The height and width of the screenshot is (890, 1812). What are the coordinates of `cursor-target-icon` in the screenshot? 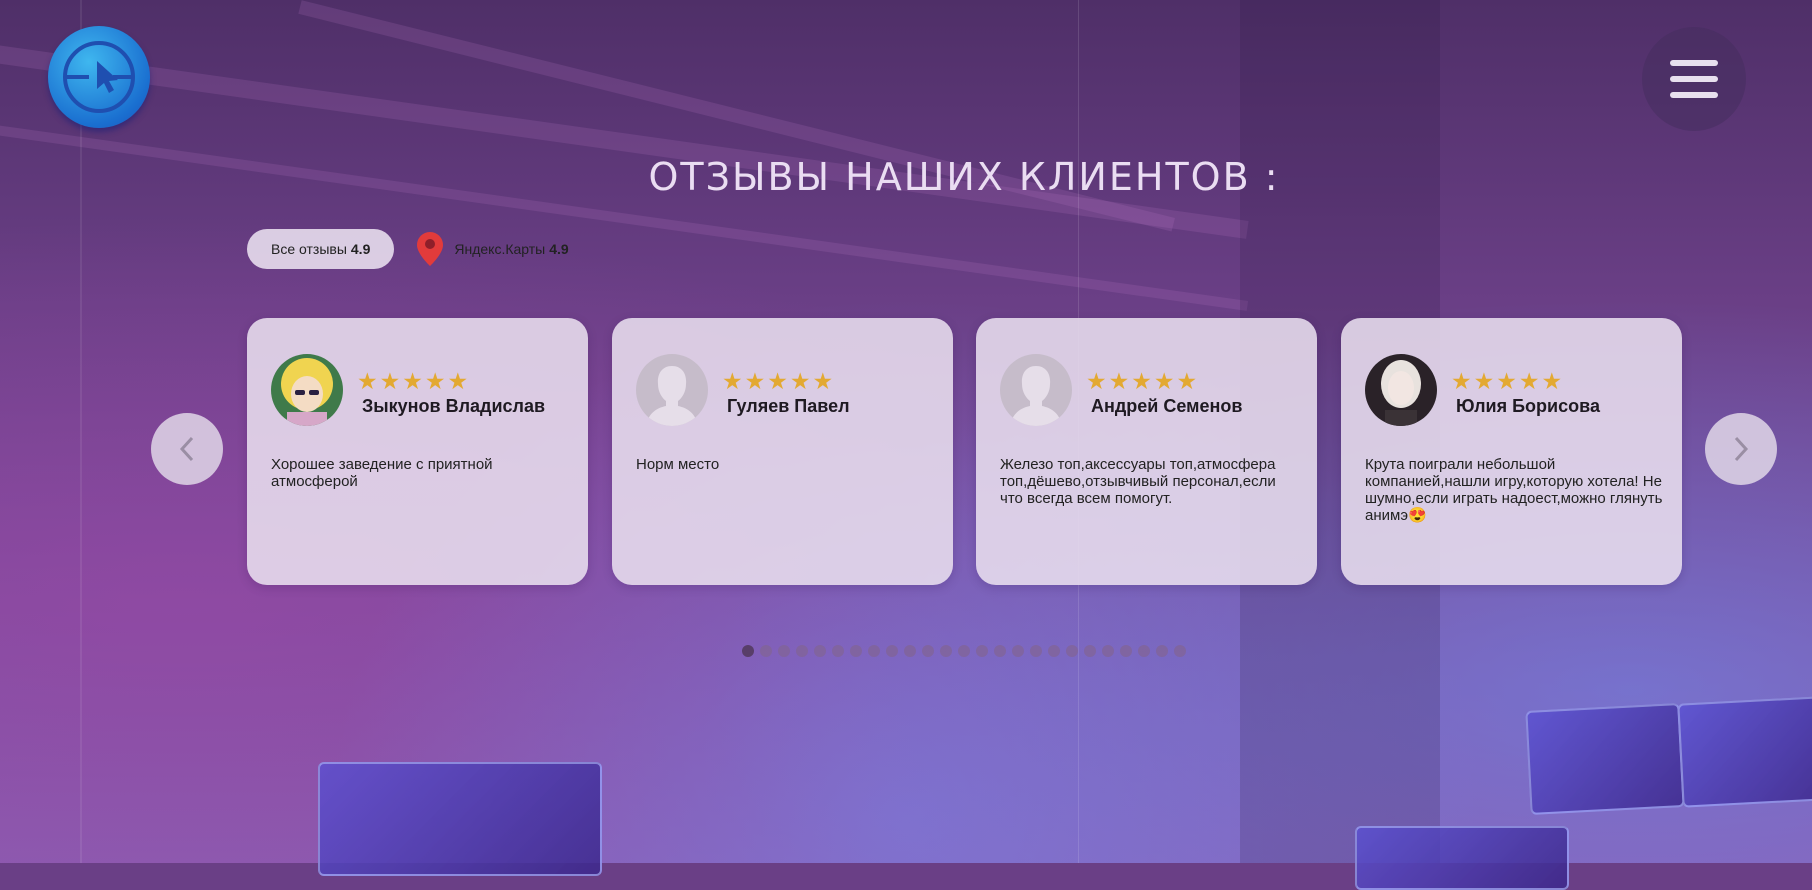 It's located at (99, 77).